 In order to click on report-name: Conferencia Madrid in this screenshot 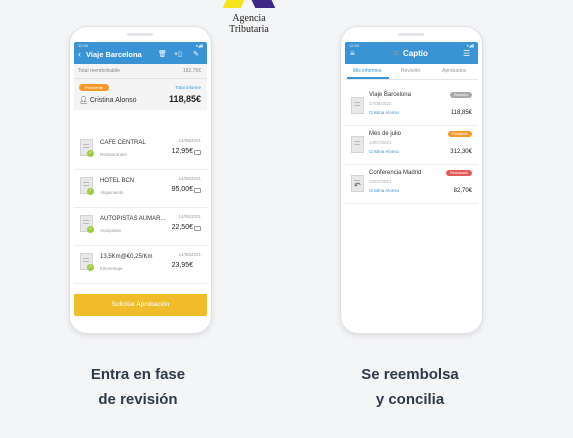, I will do `click(395, 173)`.